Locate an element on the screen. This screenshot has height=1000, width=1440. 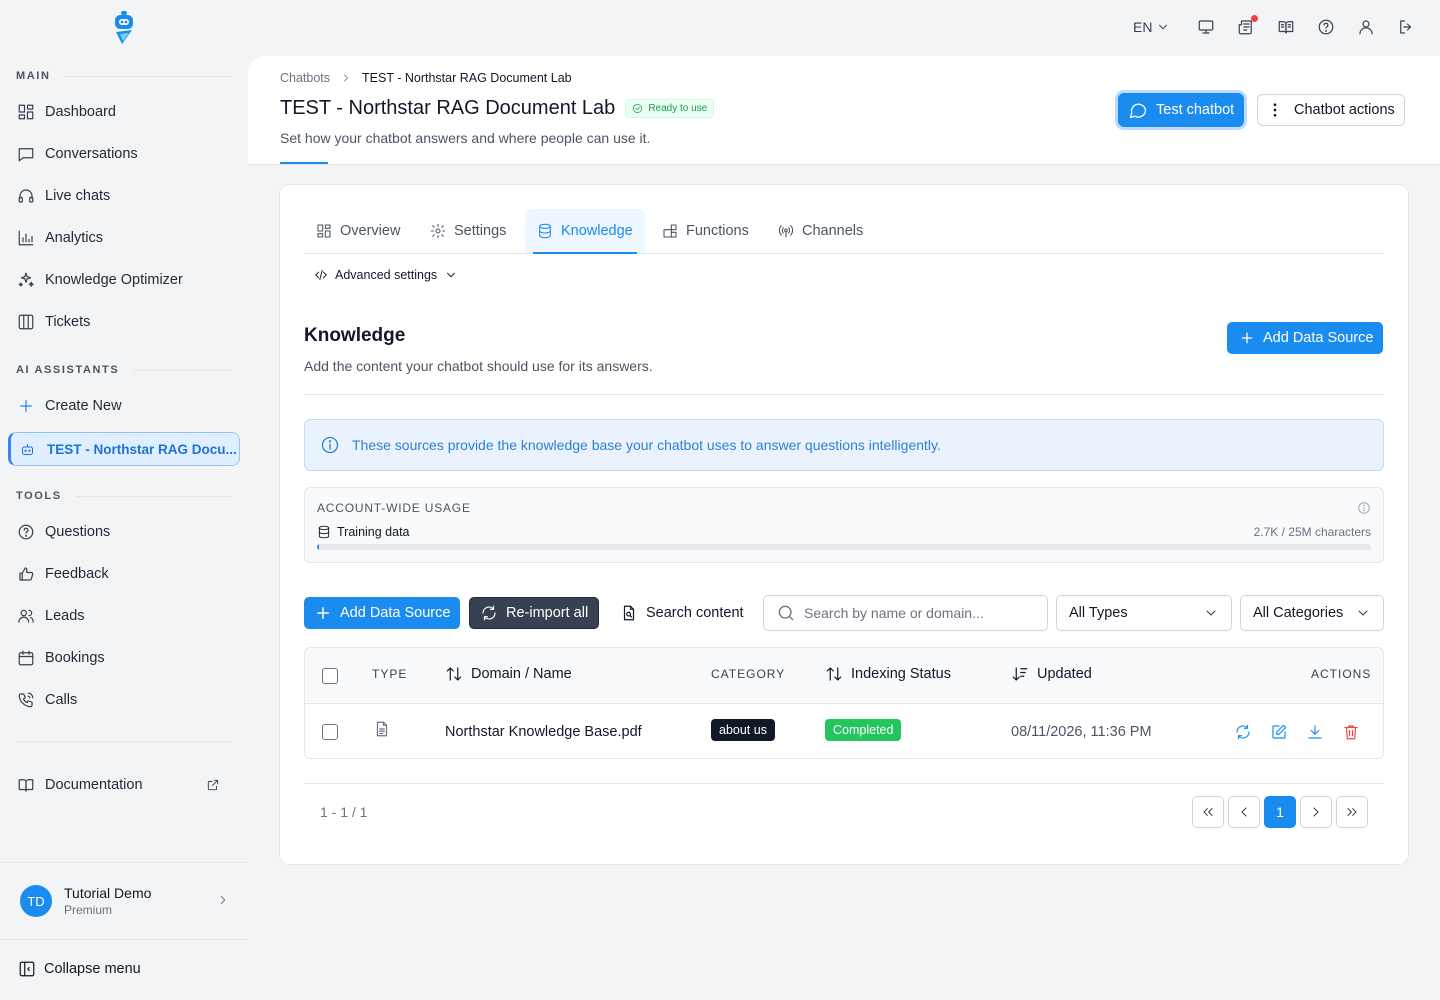
status-badge: Ready to use is located at coordinates (670, 108).